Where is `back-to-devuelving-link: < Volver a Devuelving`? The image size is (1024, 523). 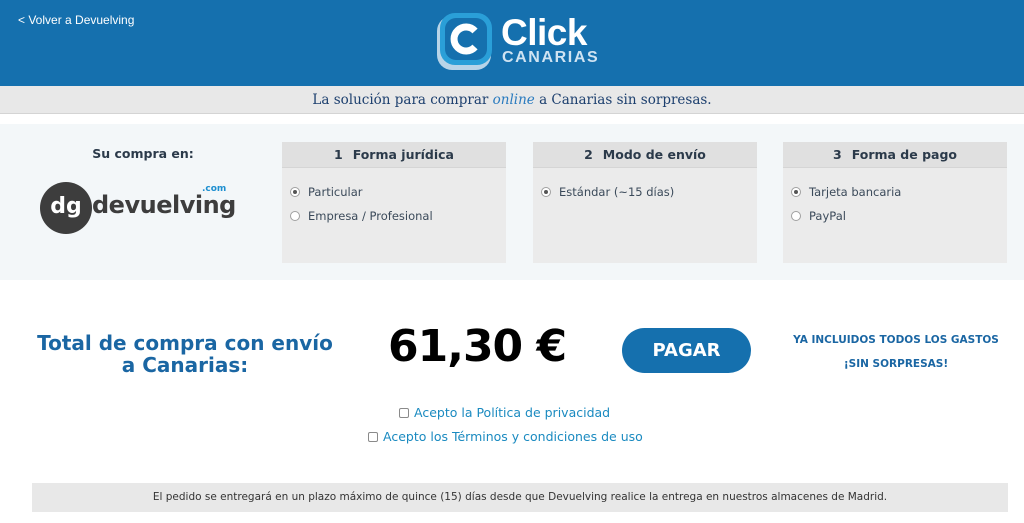
back-to-devuelving-link: < Volver a Devuelving is located at coordinates (76, 20).